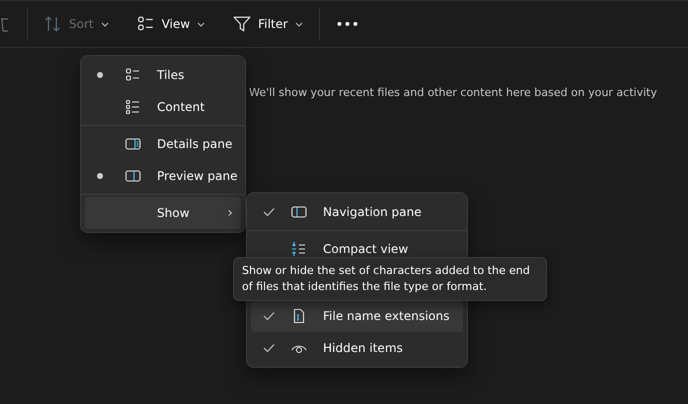 This screenshot has height=404, width=688. What do you see at coordinates (53, 24) in the screenshot?
I see `sort-icon` at bounding box center [53, 24].